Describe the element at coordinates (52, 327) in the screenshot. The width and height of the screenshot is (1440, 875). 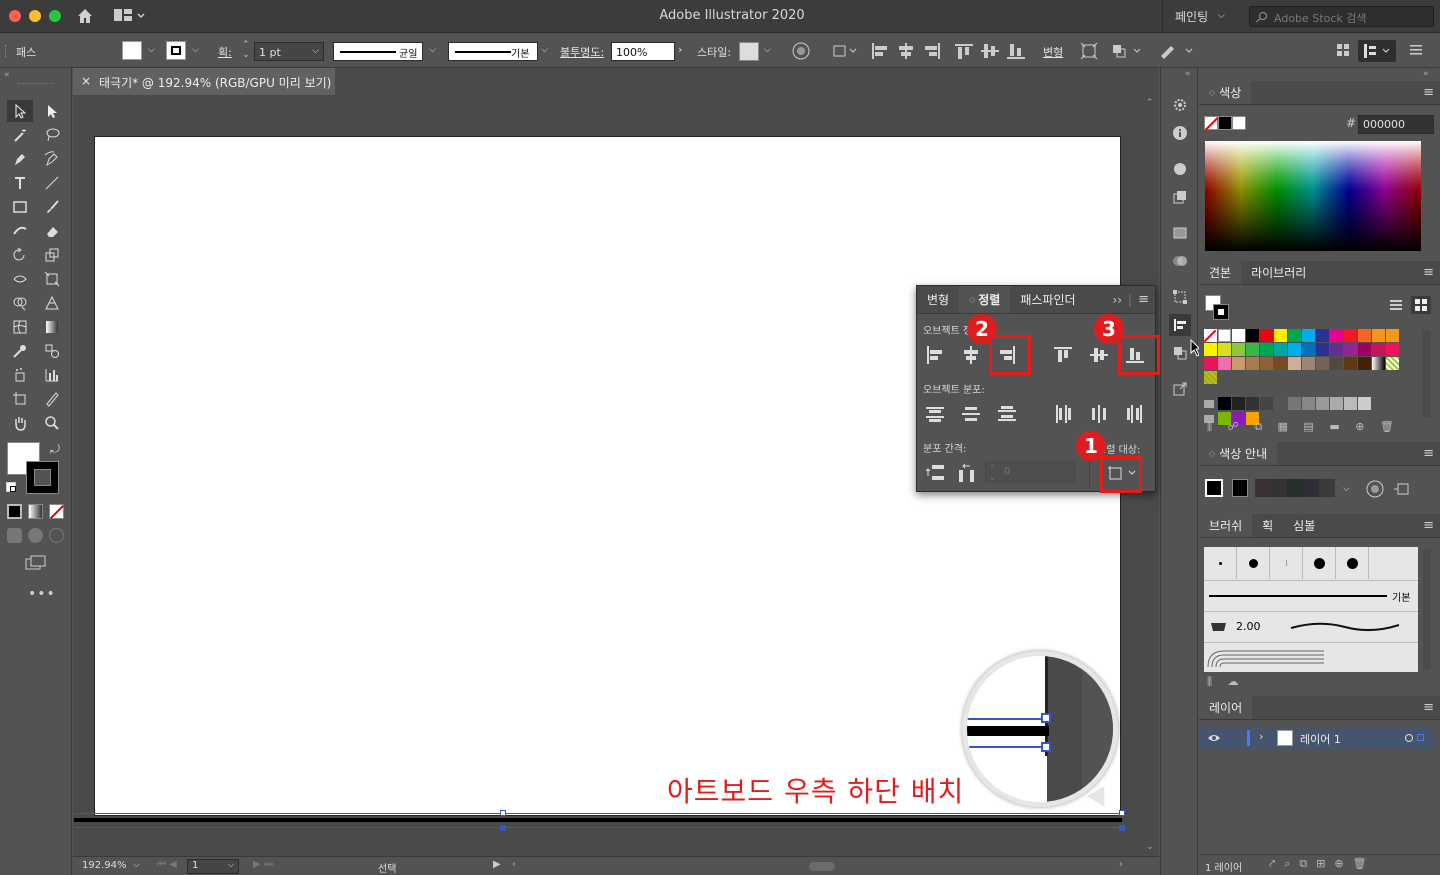
I see `gradient-tool-icon` at that location.